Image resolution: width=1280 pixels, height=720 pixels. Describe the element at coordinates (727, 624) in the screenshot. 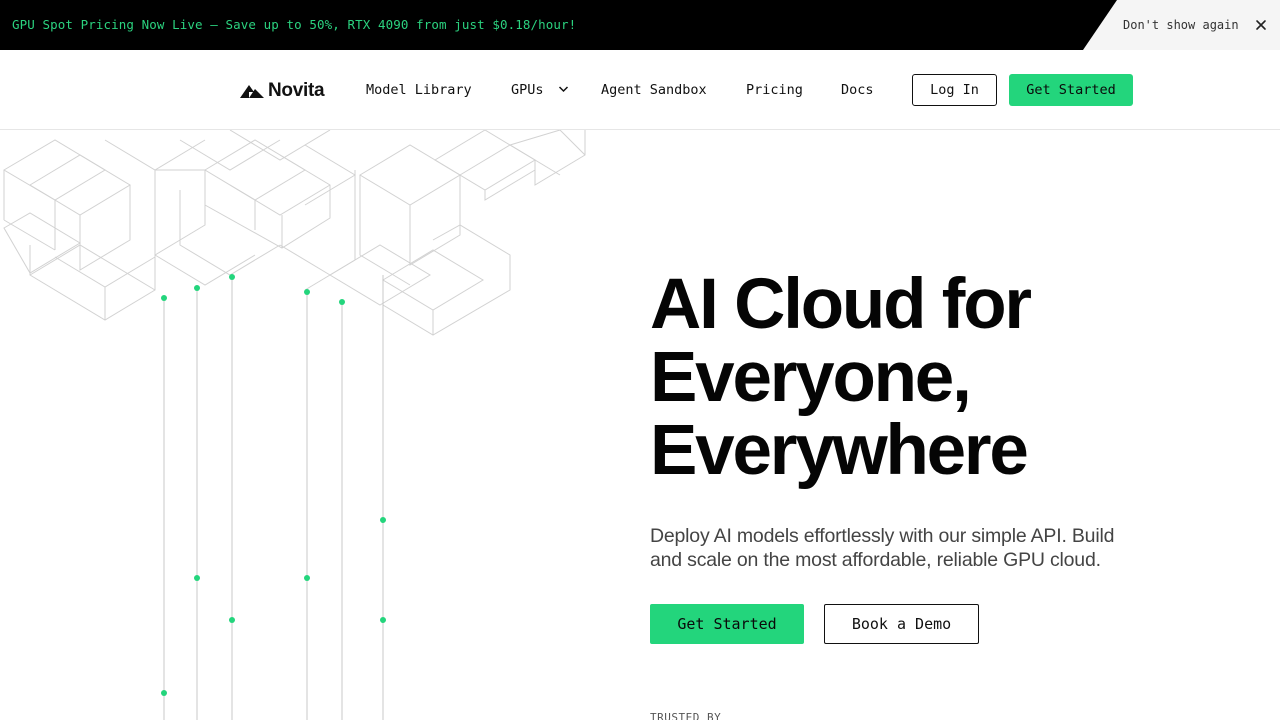

I see `hero-get-started-button: Get Started` at that location.